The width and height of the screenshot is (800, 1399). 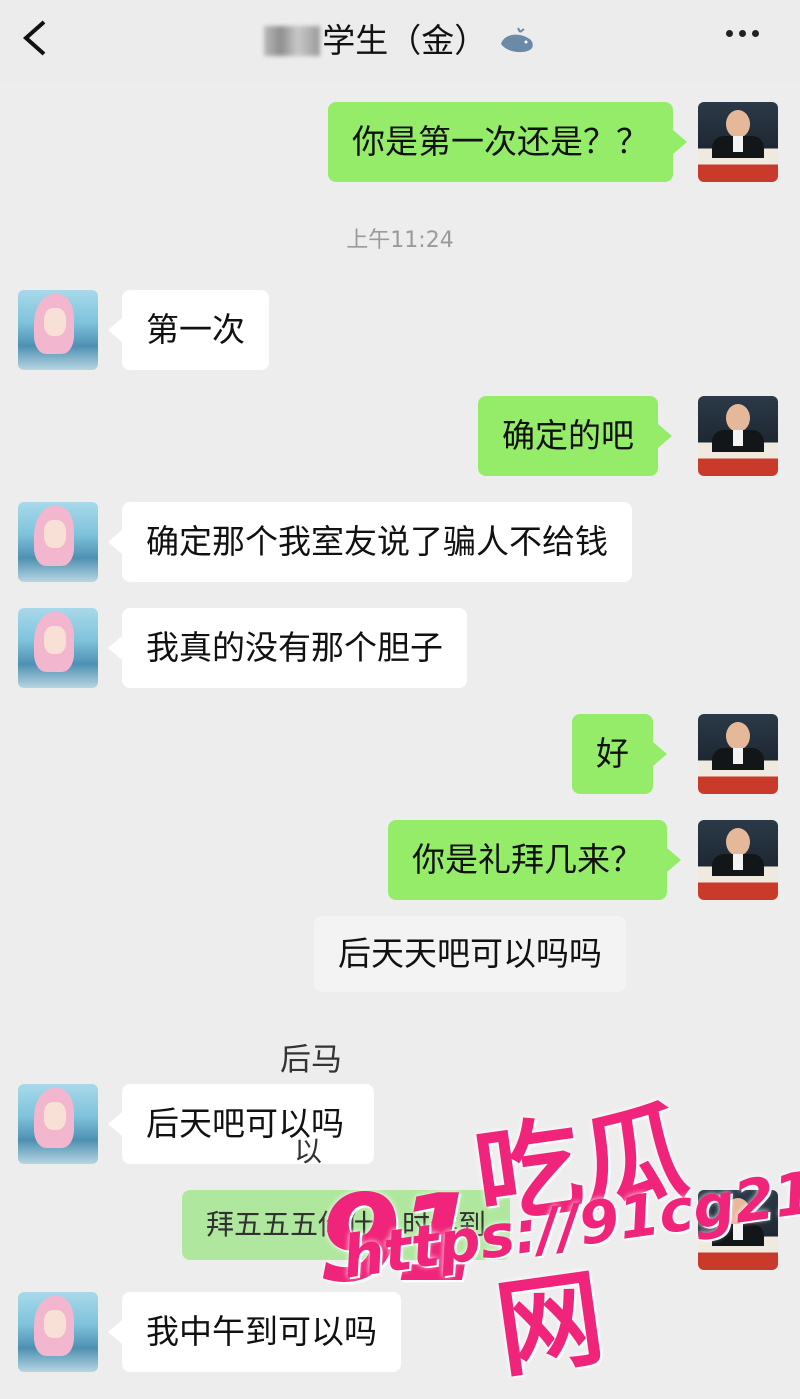 What do you see at coordinates (470, 954) in the screenshot?
I see `message-bubble-other: 后天天吧可以吗吗` at bounding box center [470, 954].